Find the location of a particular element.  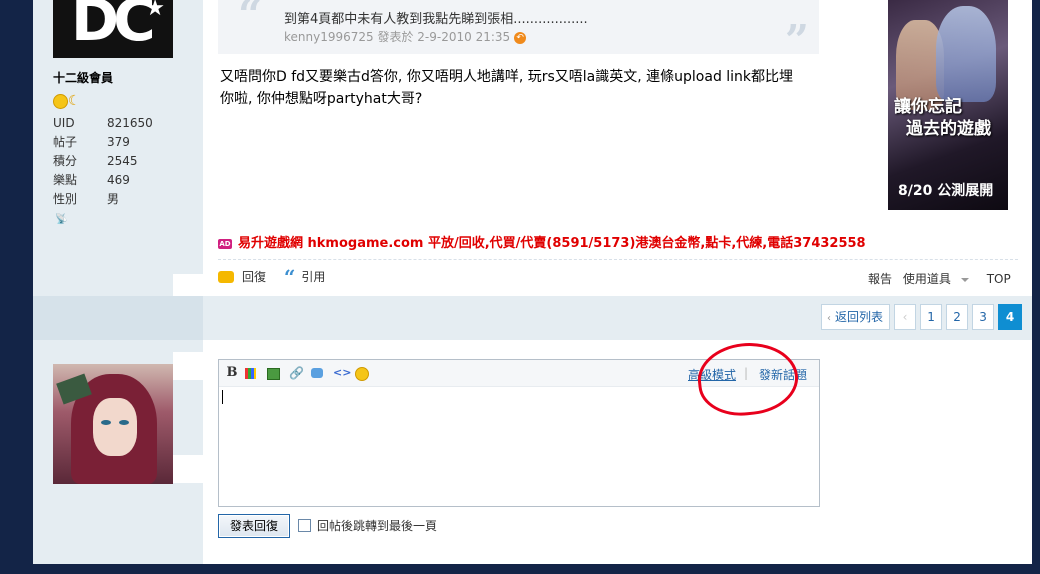

chevron-left-icon: ‹ is located at coordinates (829, 318).